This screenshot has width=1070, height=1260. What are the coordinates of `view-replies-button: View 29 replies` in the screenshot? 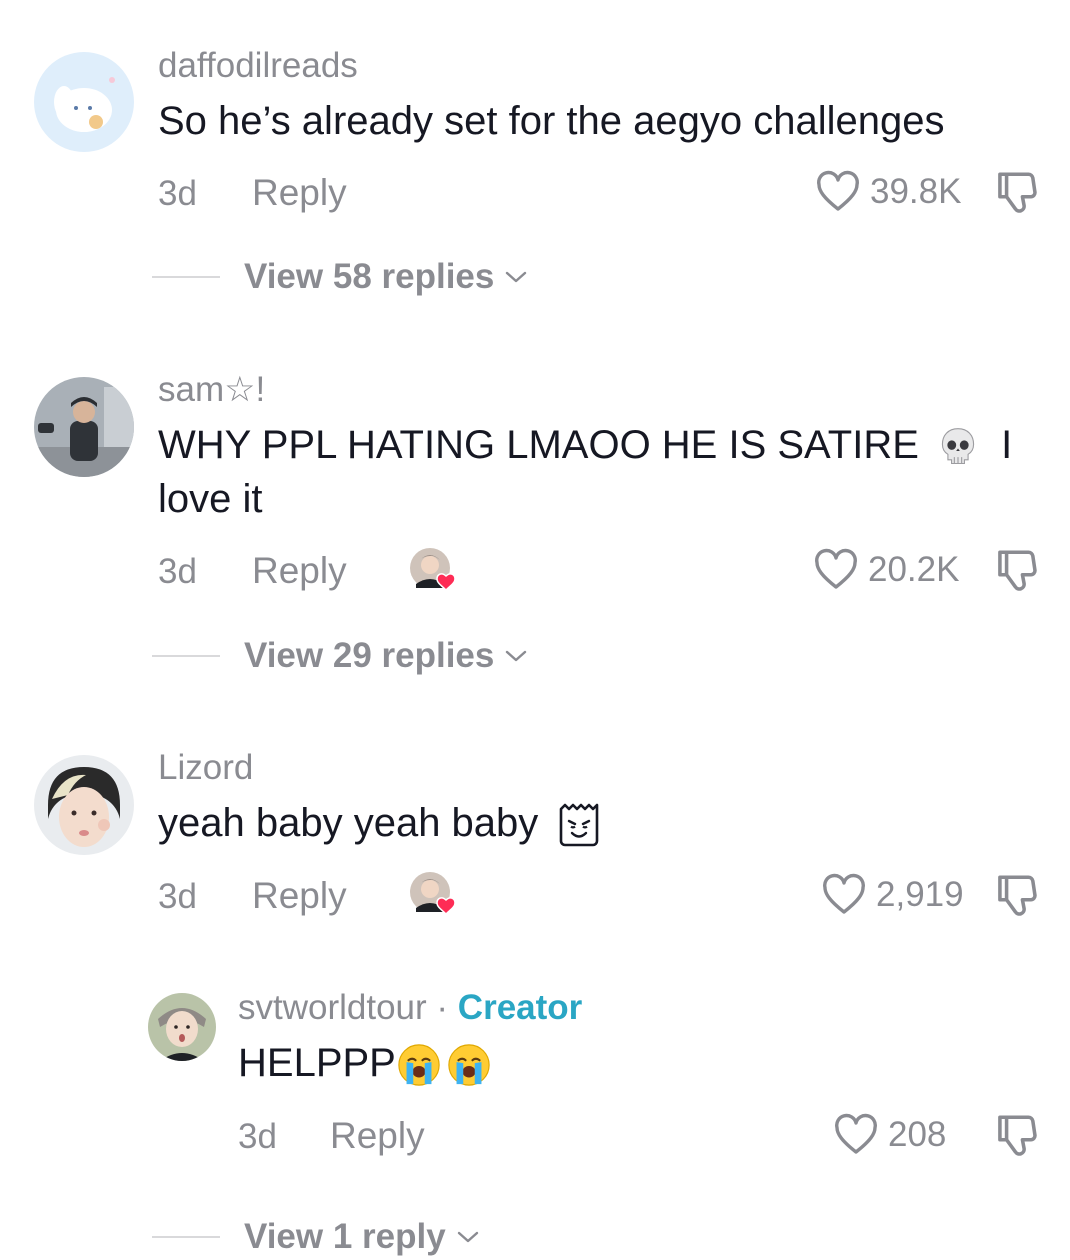 It's located at (340, 656).